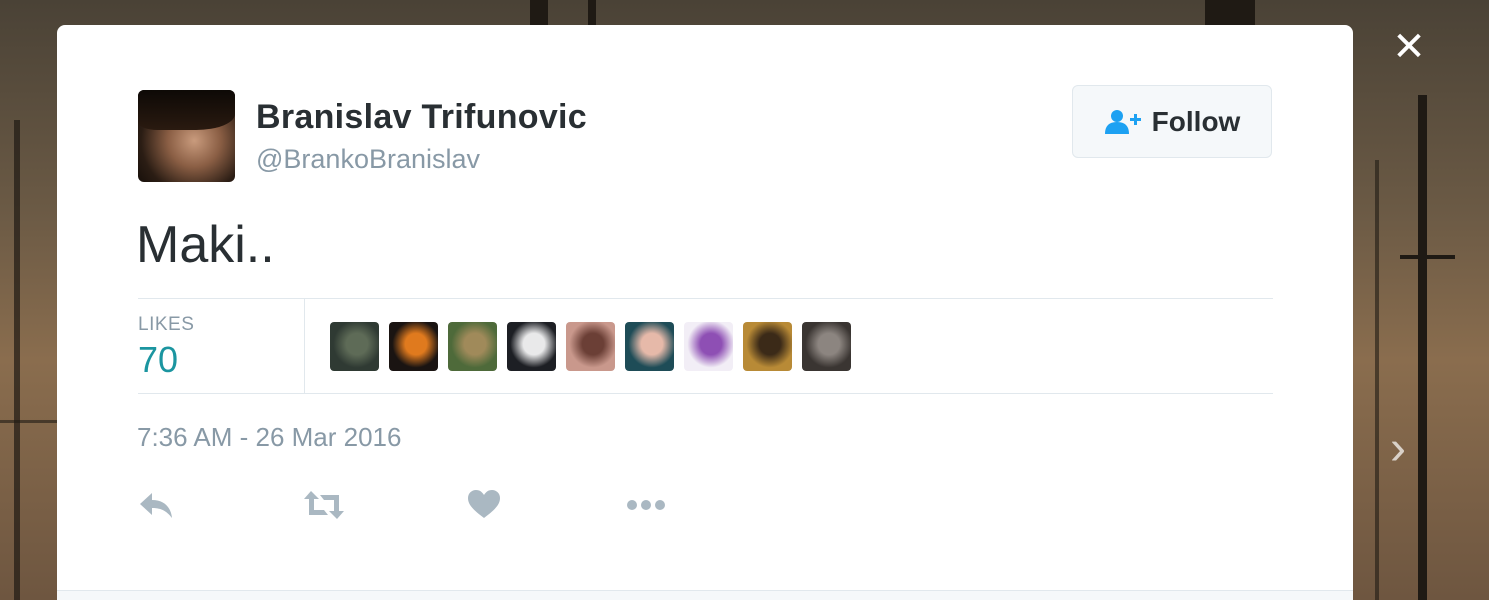  I want to click on chevron-right-icon: ›, so click(1398, 449).